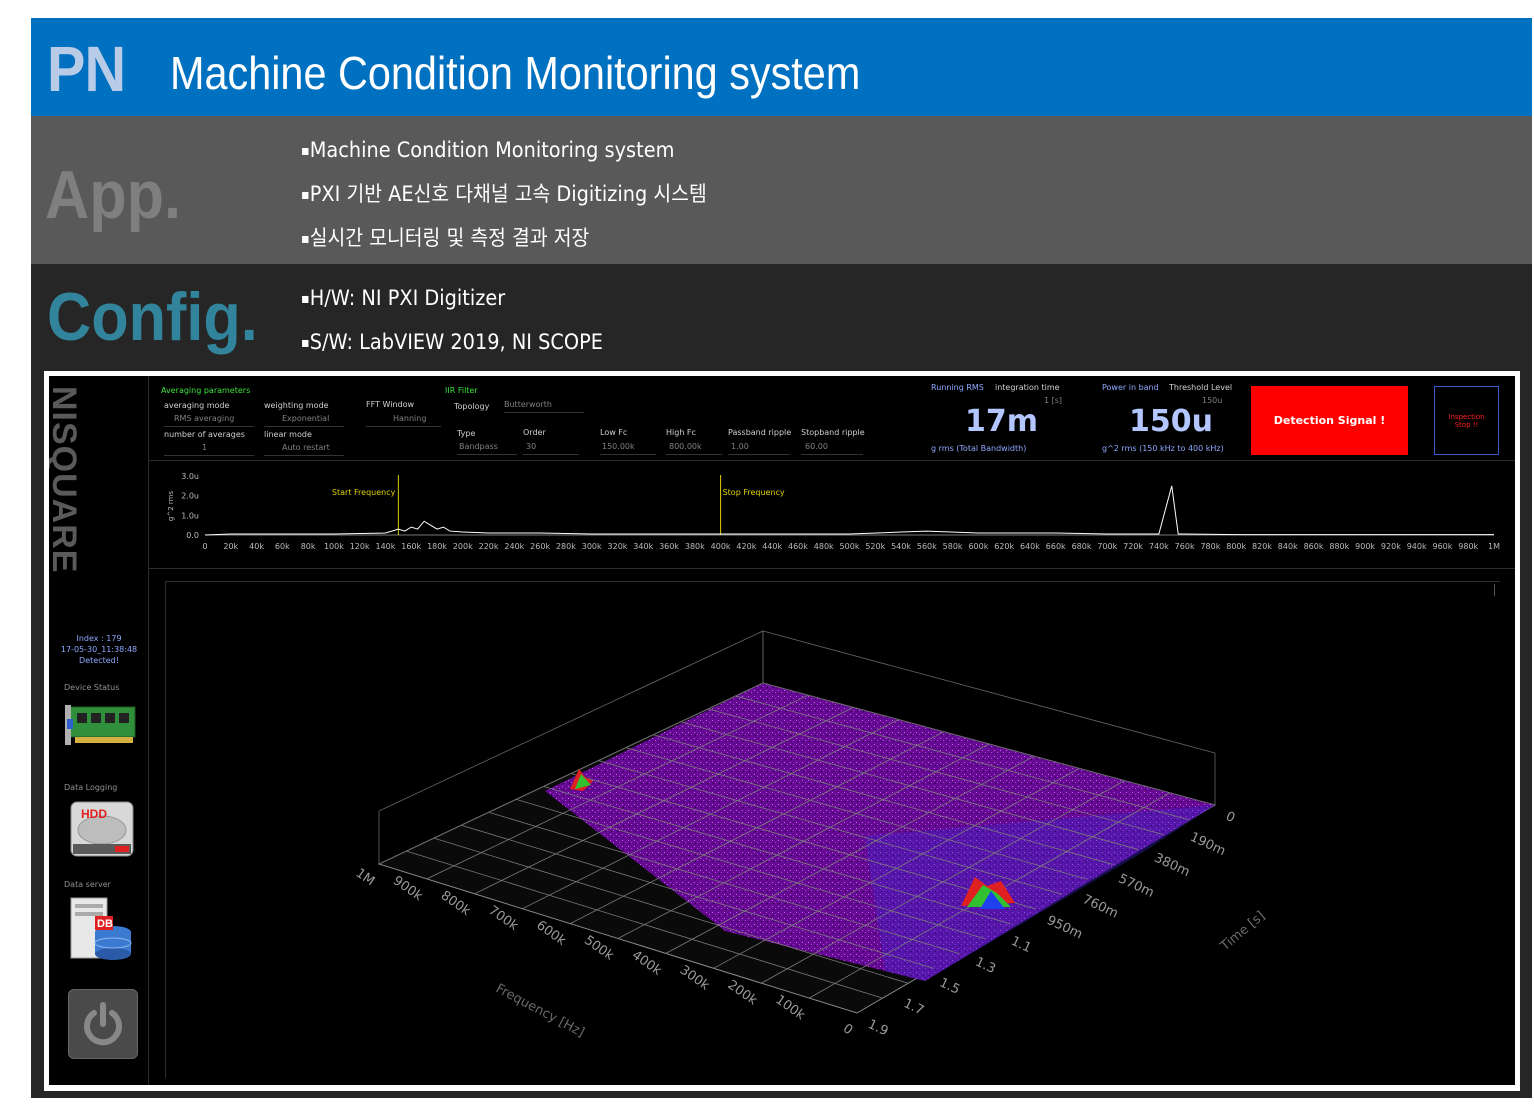 This screenshot has height=1105, width=1534. I want to click on x-tick-label: 840k, so click(1288, 546).